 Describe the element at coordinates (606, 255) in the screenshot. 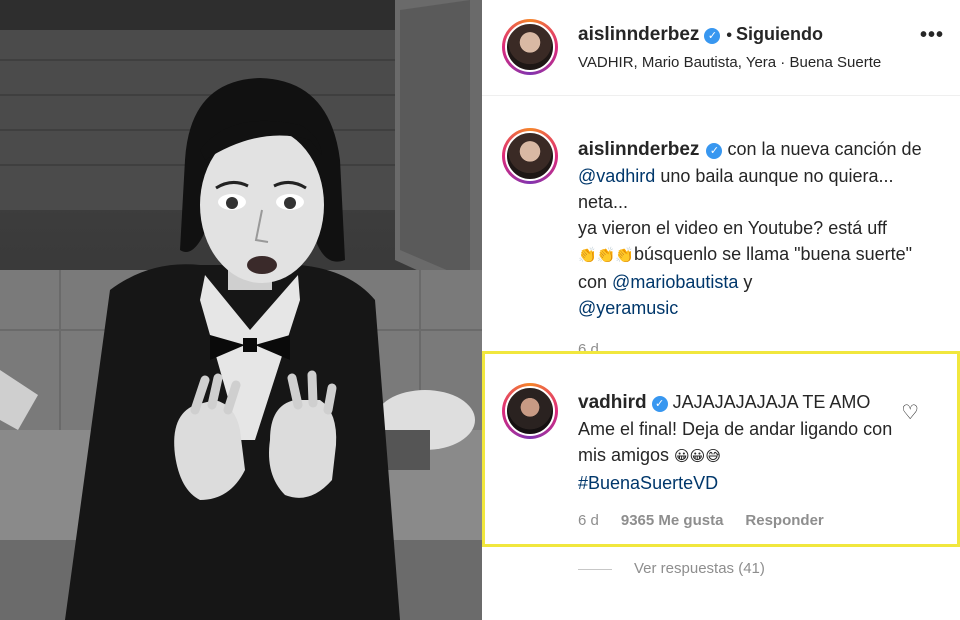

I see `clap-emoji: 👏👏👏` at that location.